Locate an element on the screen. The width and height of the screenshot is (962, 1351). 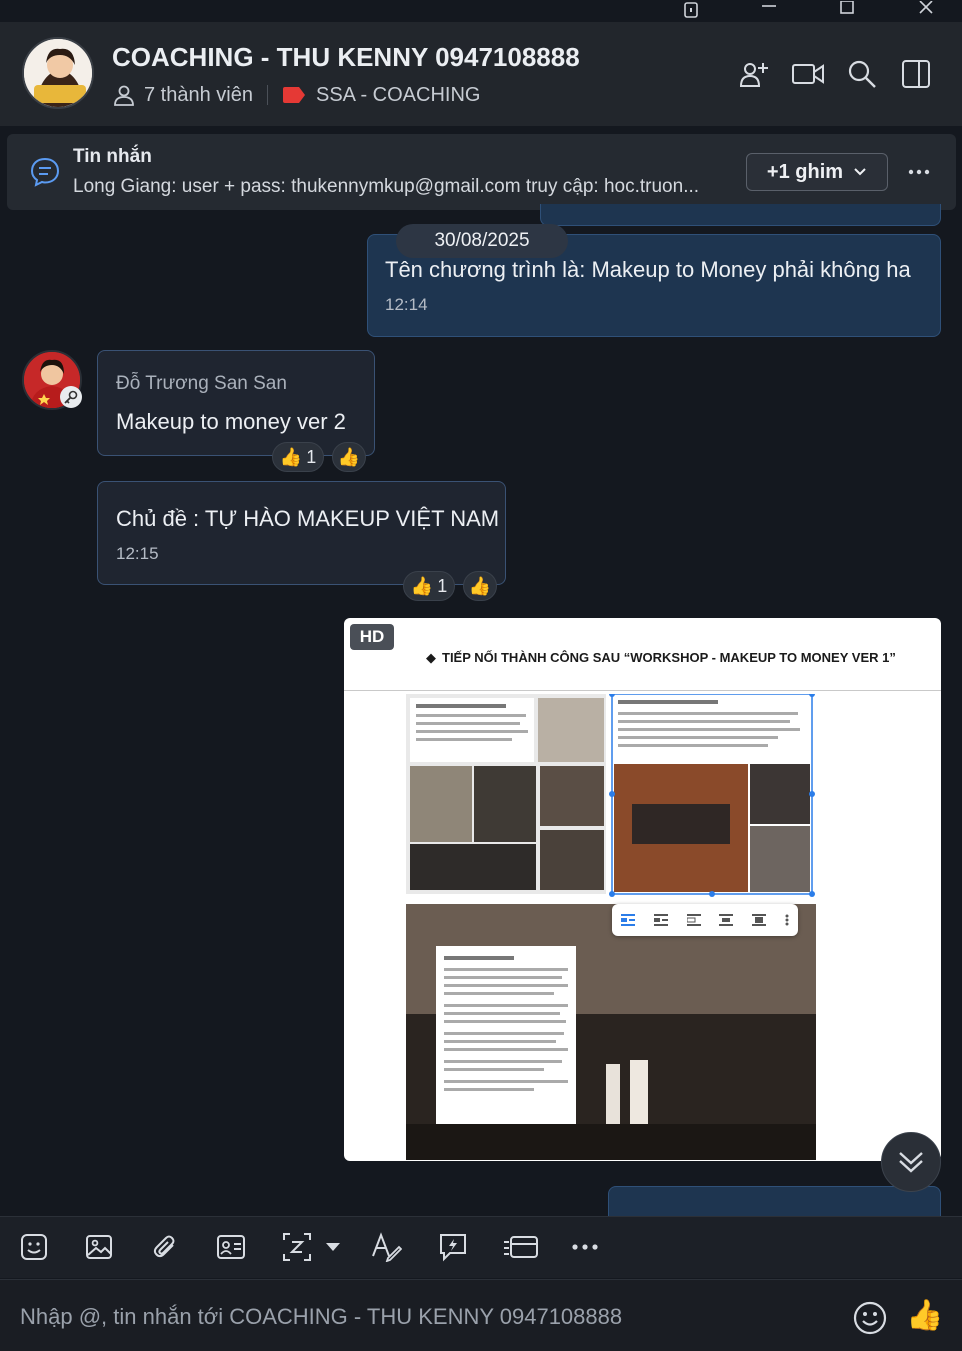
header-actions is located at coordinates (835, 74).